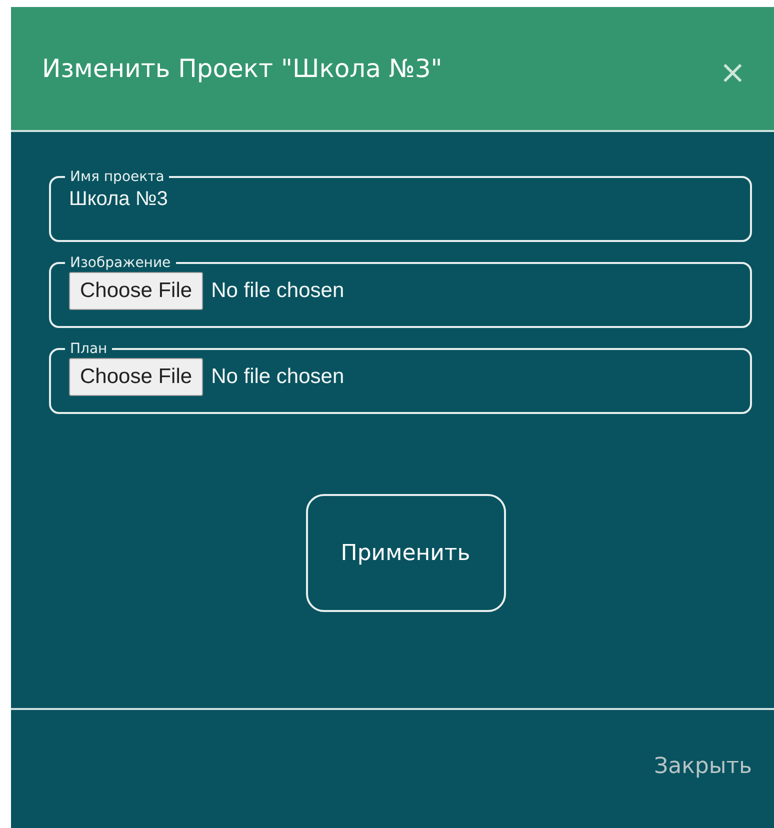 The width and height of the screenshot is (774, 828). Describe the element at coordinates (120, 263) in the screenshot. I see `field-label: Изображение` at that location.